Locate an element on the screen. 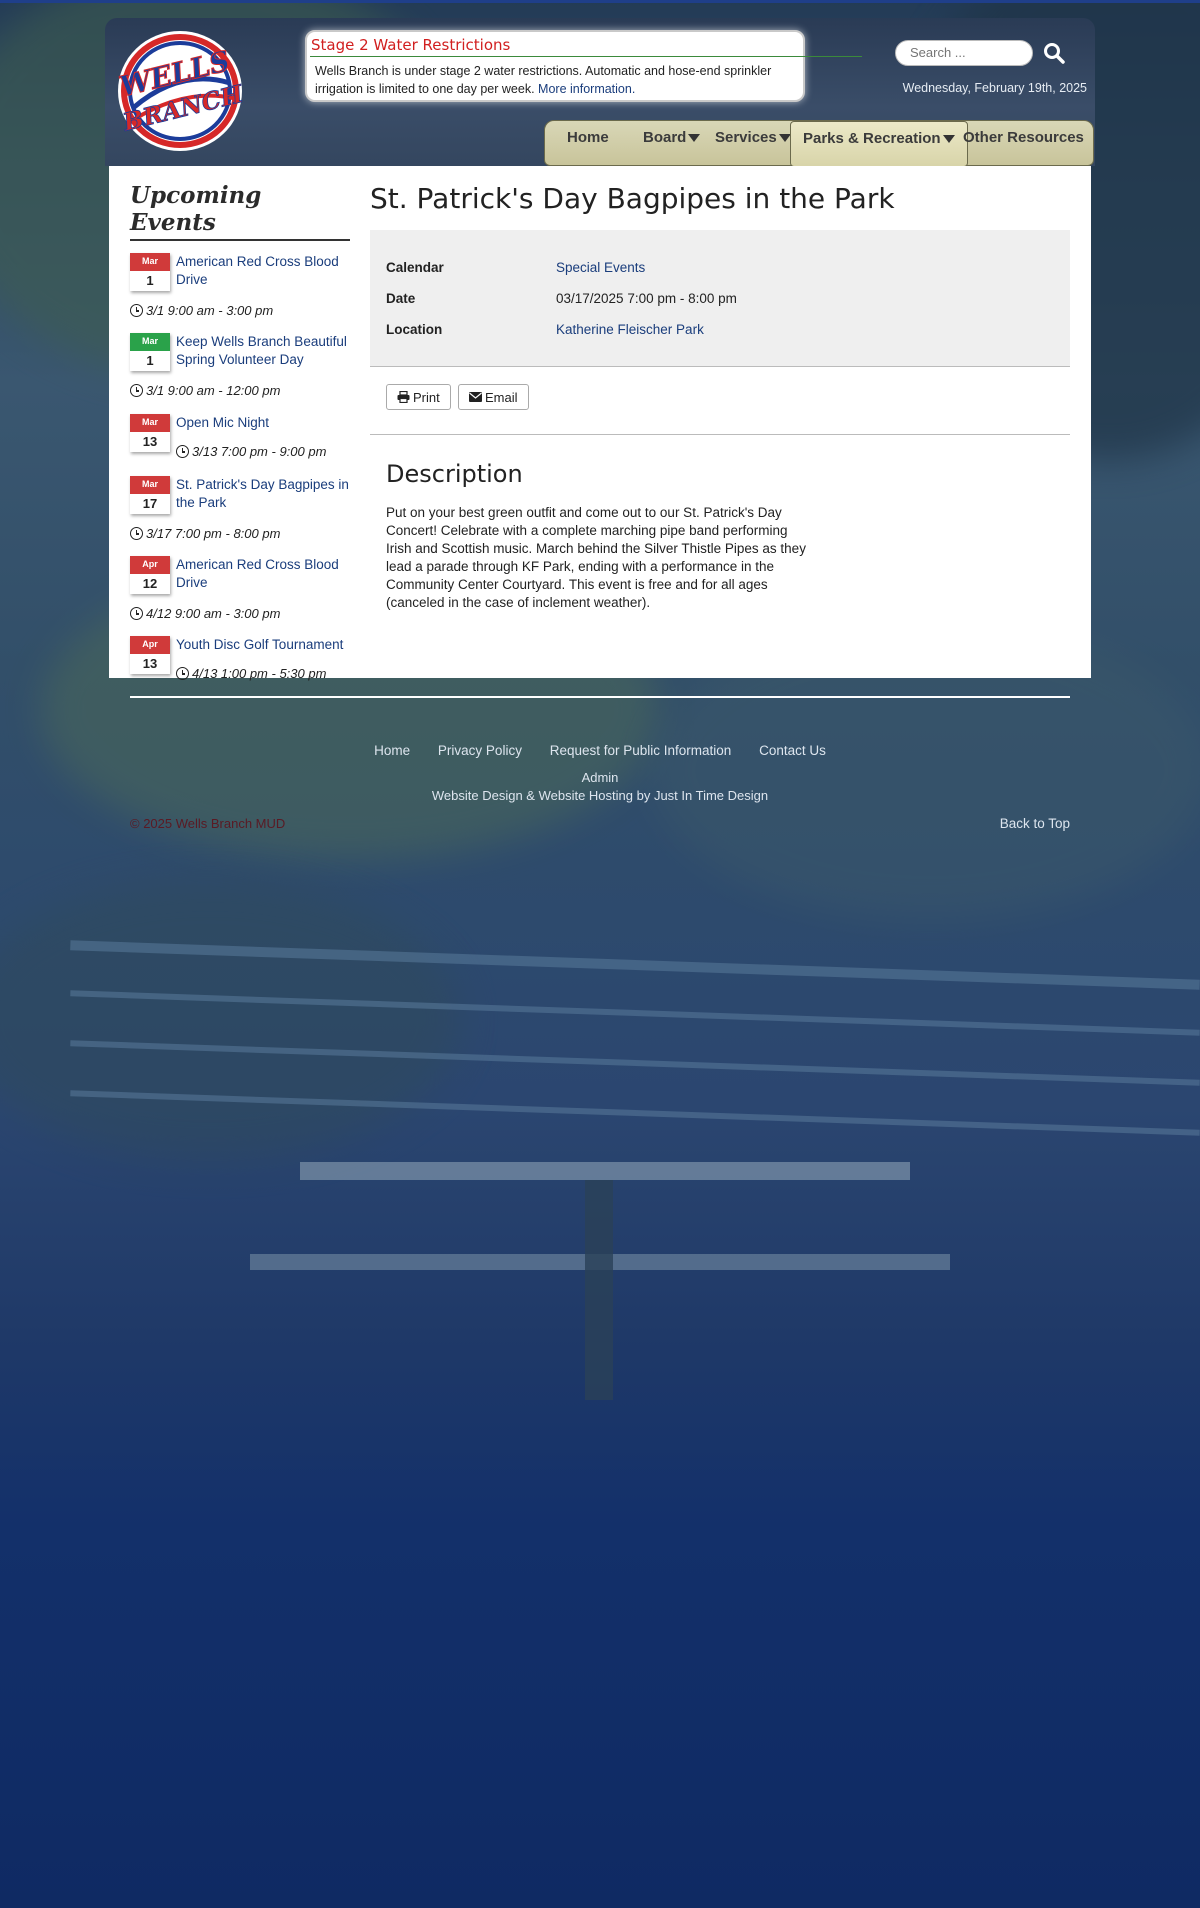  search-input is located at coordinates (964, 53).